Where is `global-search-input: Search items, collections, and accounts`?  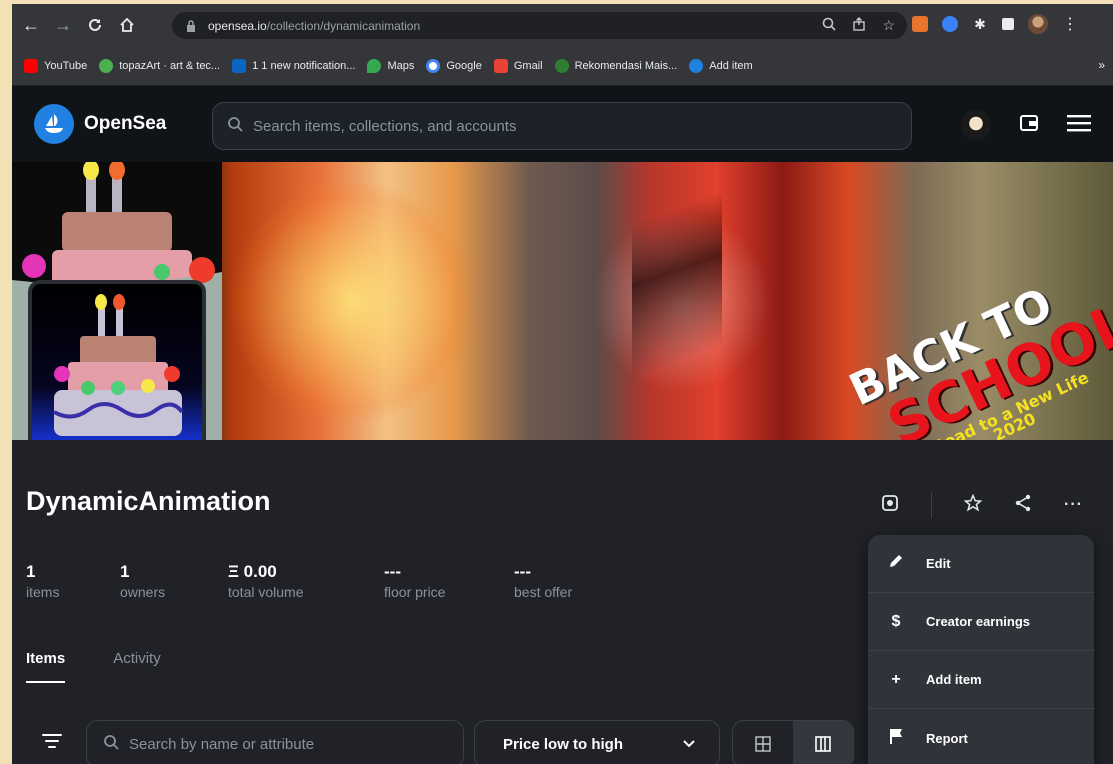 global-search-input: Search items, collections, and accounts is located at coordinates (562, 126).